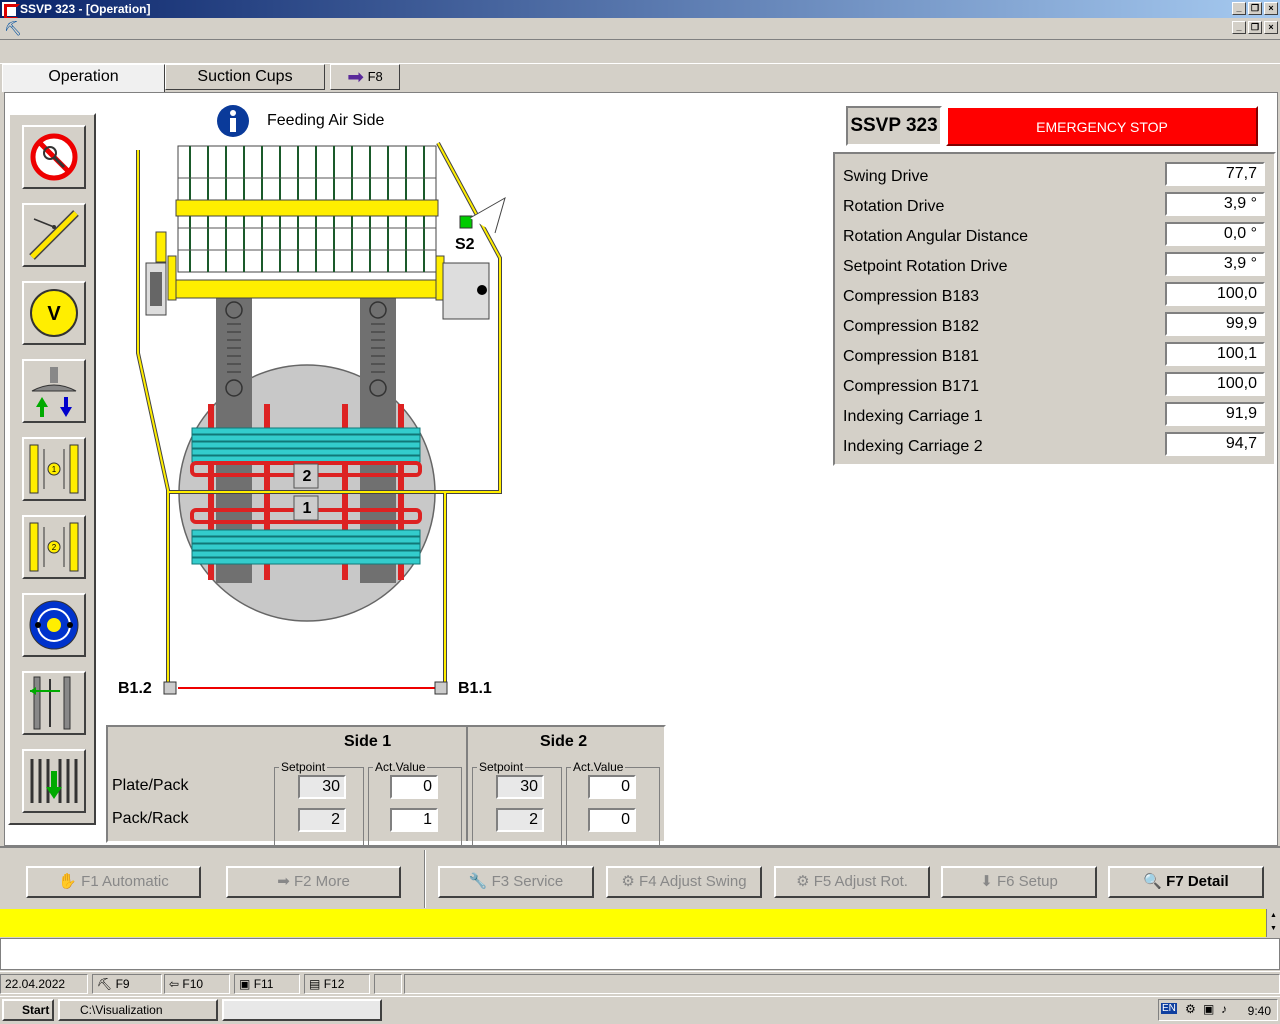 This screenshot has width=1280, height=1024. I want to click on value-label: Indexing Carriage 1, so click(913, 416).